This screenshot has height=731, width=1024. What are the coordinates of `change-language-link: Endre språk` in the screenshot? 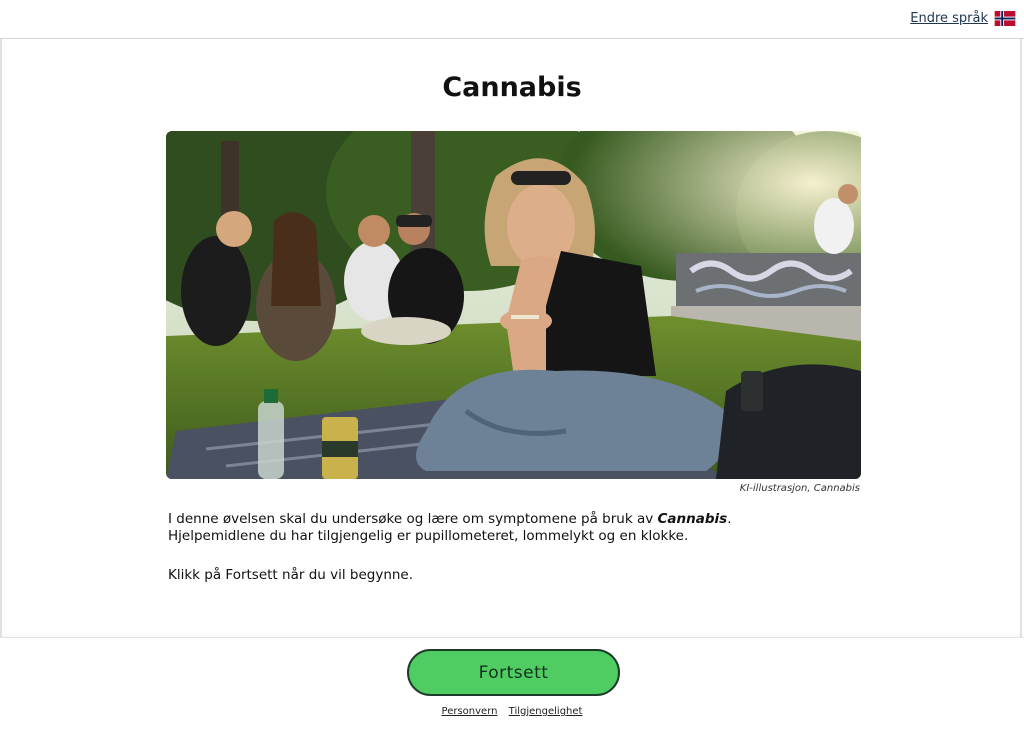 It's located at (963, 18).